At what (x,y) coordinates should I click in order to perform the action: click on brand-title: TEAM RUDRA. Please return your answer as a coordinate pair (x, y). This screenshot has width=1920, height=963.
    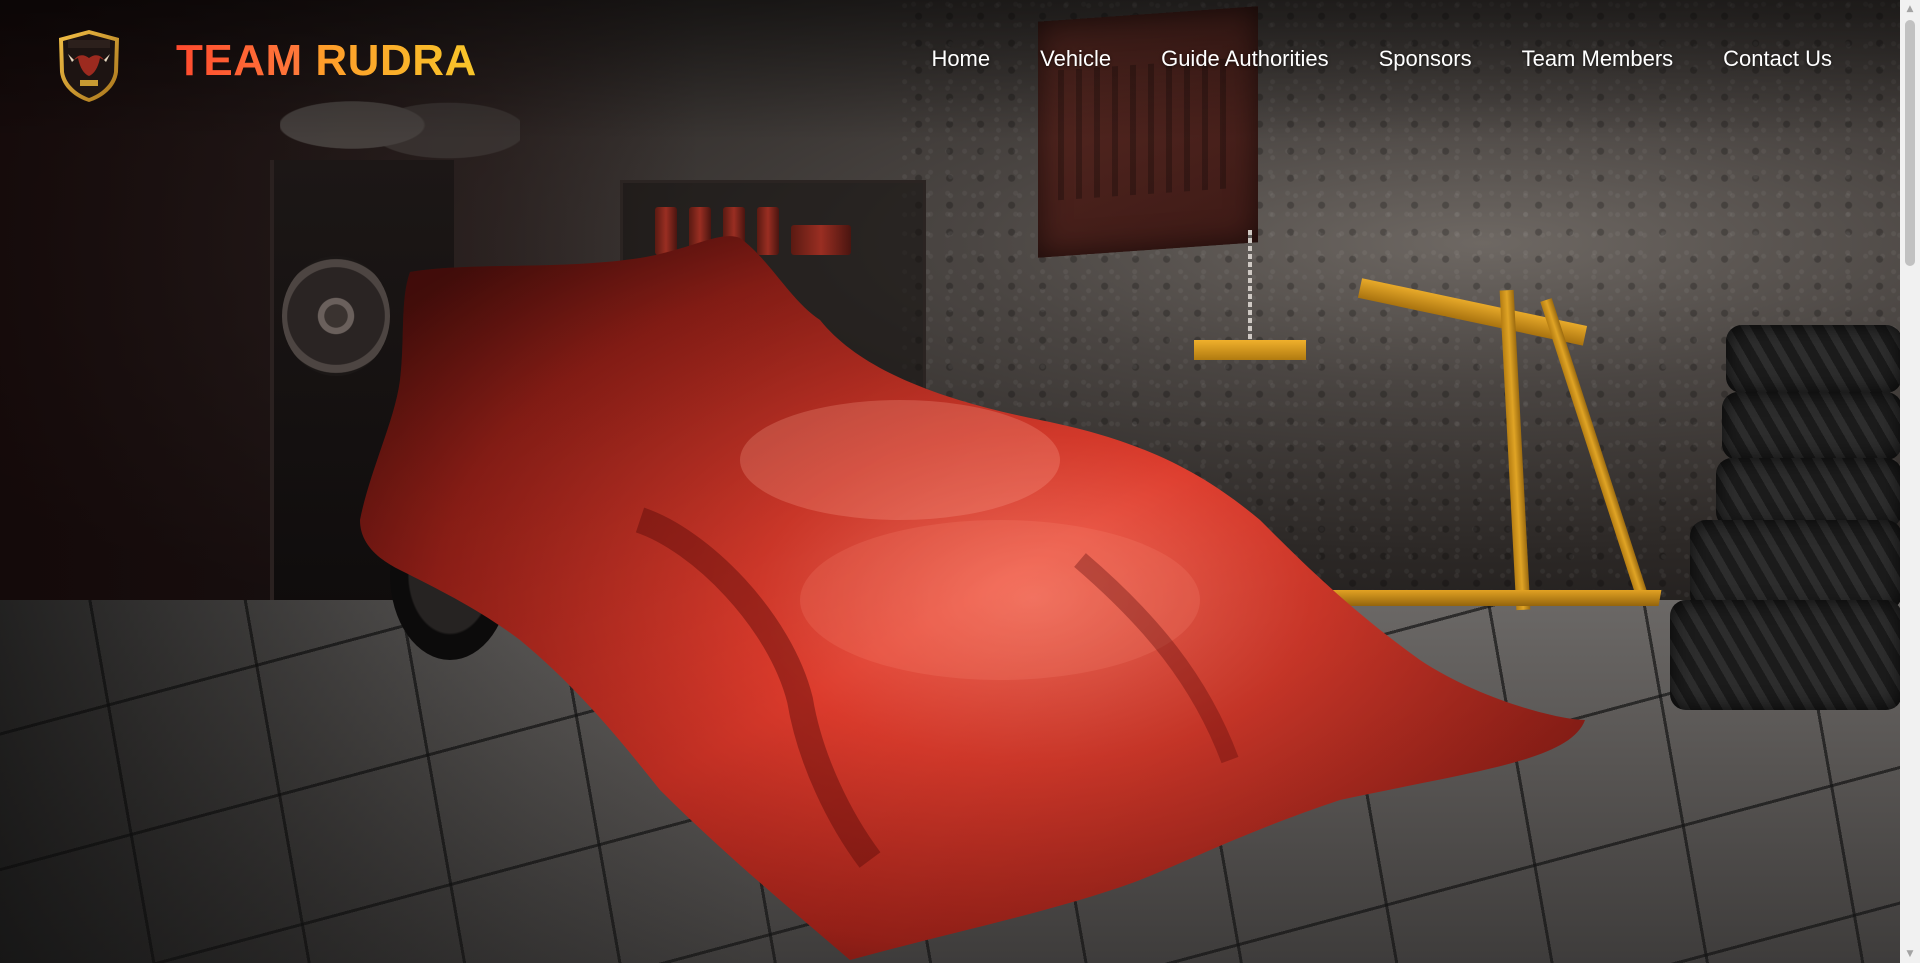
    Looking at the image, I should click on (326, 61).